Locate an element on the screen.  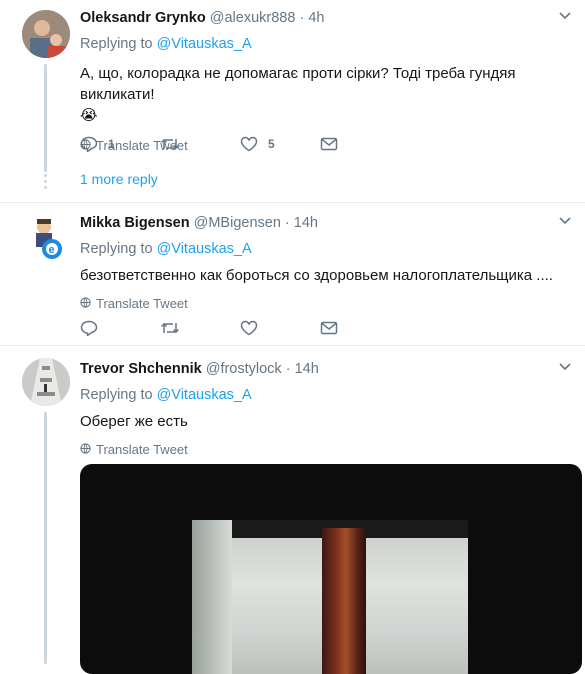
more-replies-link: 1 more reply is located at coordinates (119, 179).